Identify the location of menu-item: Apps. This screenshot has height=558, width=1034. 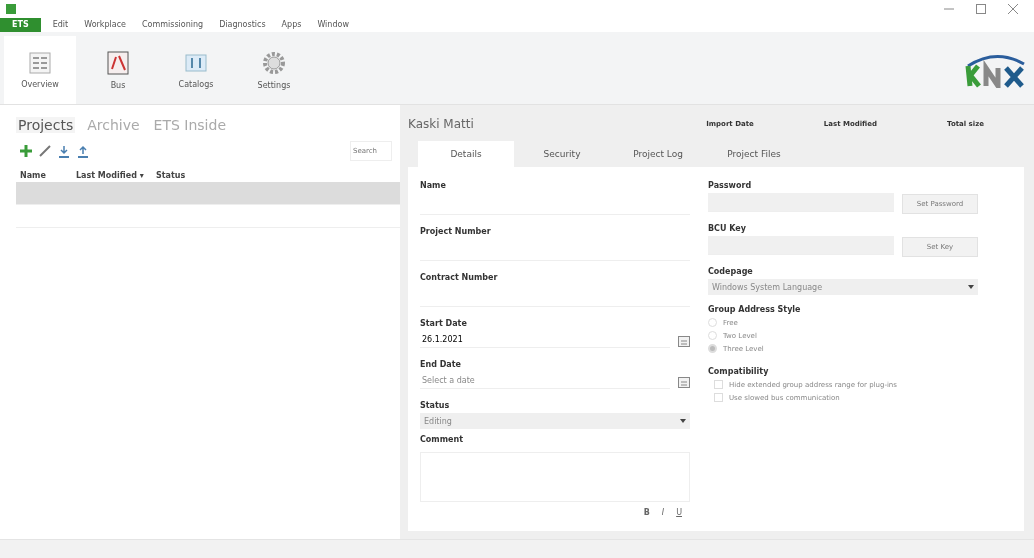
(291, 25).